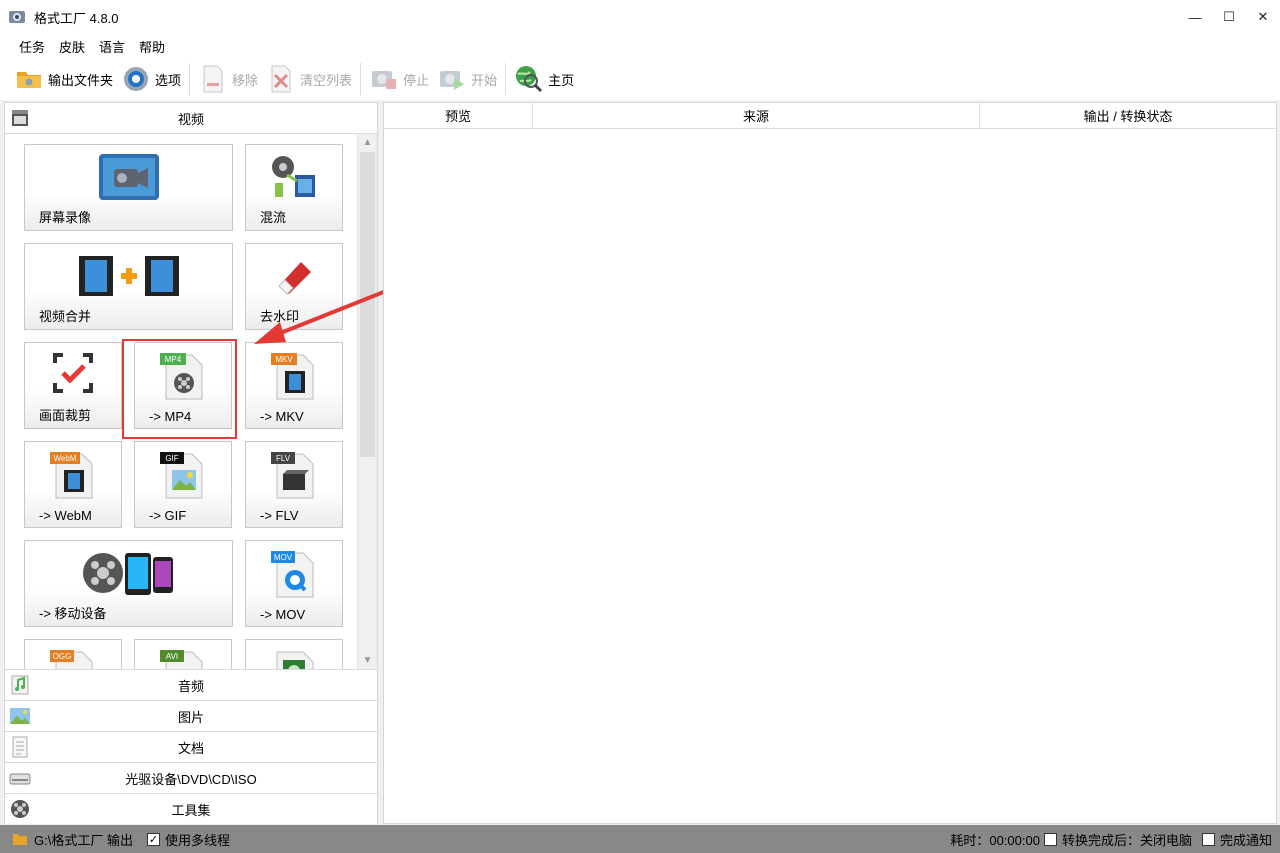 The width and height of the screenshot is (1280, 853). I want to click on flv-file-icon: FLV, so click(292, 475).